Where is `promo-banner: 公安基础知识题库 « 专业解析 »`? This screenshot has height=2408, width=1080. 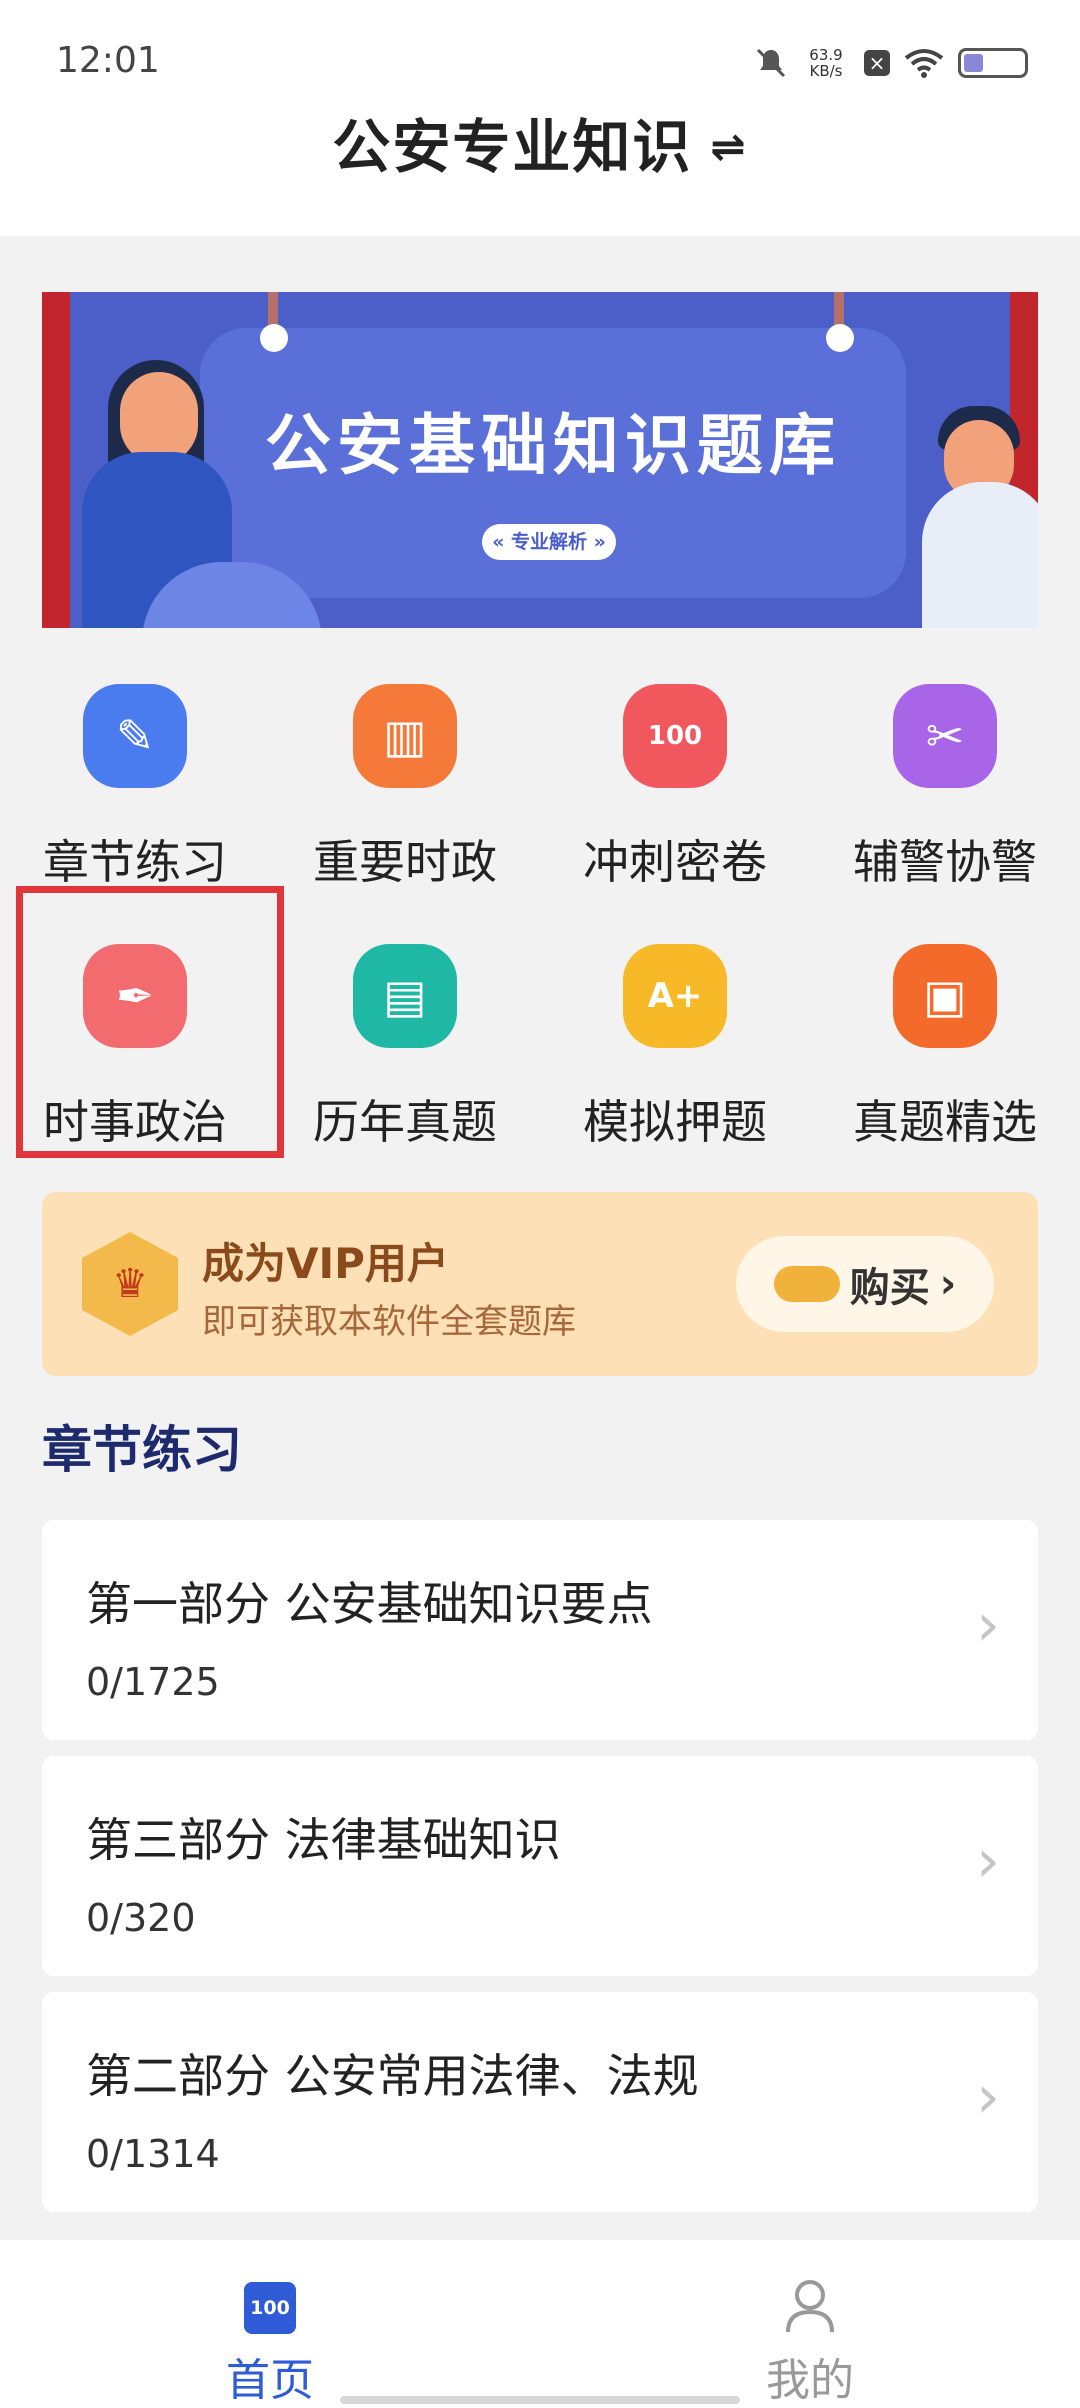
promo-banner: 公安基础知识题库 « 专业解析 » is located at coordinates (540, 460).